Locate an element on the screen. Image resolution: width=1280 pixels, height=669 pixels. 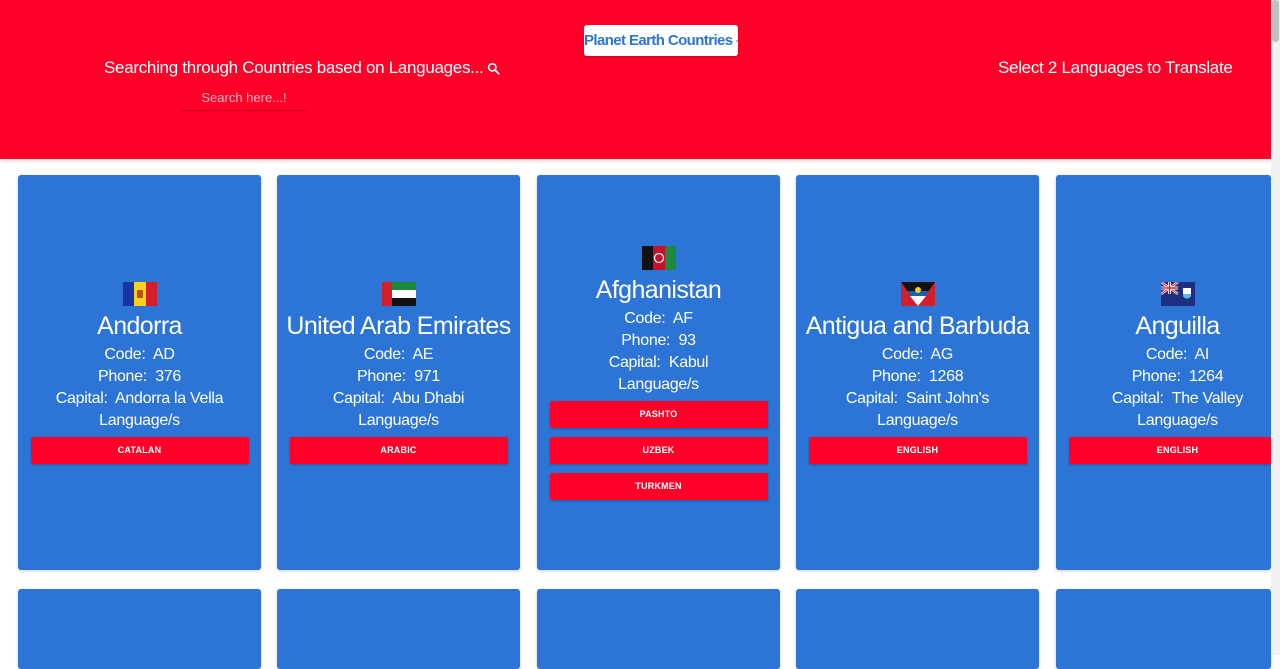
country-phone: Phone: 376 is located at coordinates (139, 377).